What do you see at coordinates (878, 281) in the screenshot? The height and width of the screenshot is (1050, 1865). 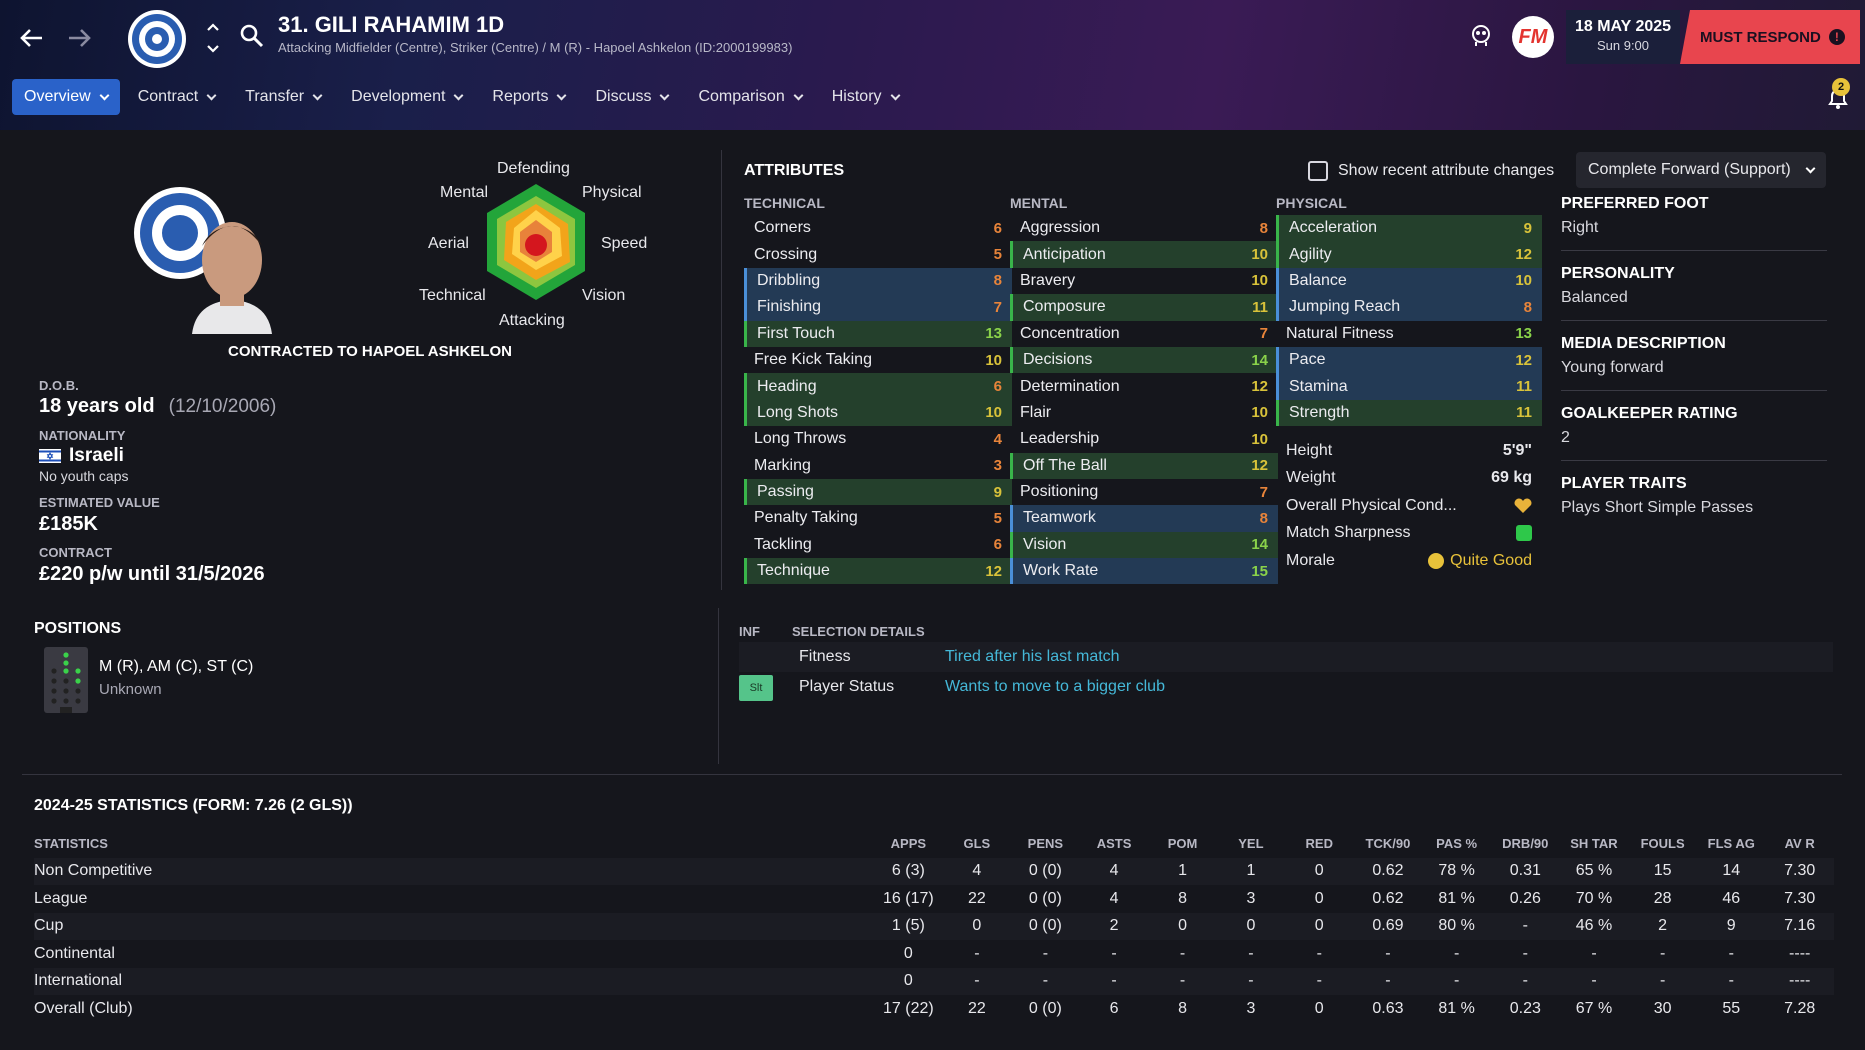 I see `attribute-row: Dribbling 8` at bounding box center [878, 281].